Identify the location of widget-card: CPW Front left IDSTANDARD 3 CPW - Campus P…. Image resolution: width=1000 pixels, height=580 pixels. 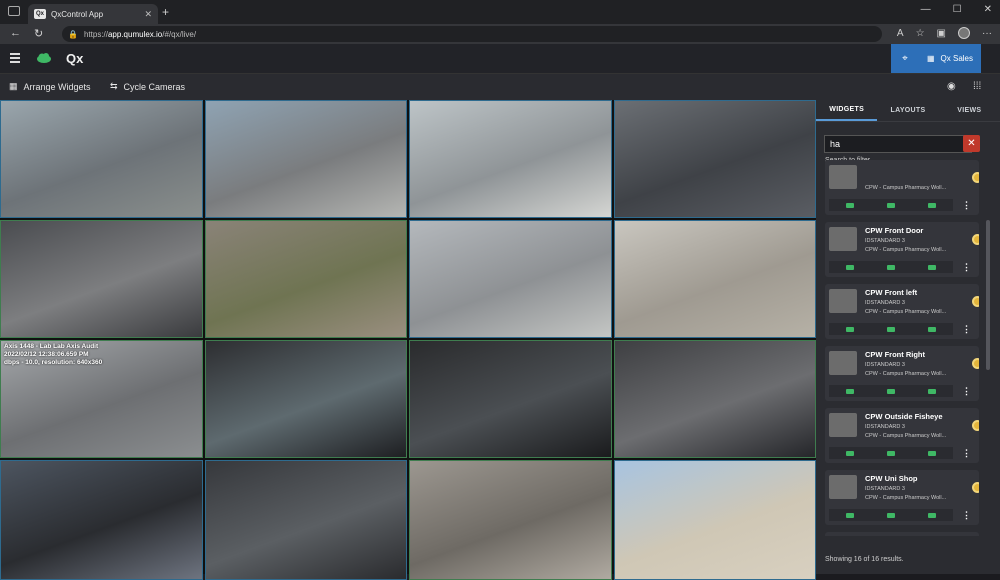
(902, 311).